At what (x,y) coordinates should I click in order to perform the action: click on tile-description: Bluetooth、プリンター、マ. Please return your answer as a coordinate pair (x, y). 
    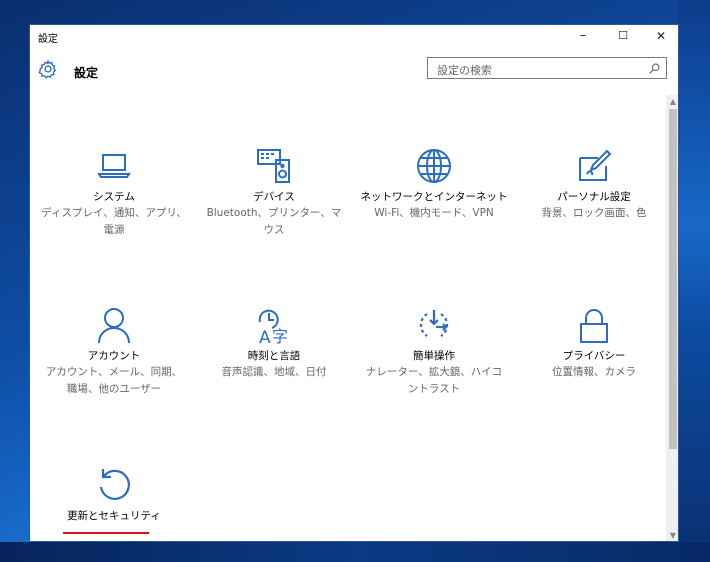
    Looking at the image, I should click on (274, 213).